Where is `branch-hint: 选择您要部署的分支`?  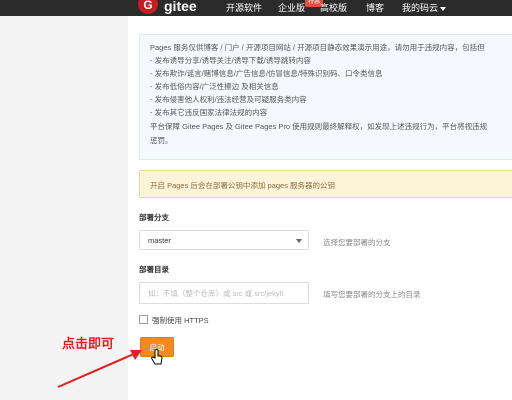 branch-hint: 选择您要部署的分支 is located at coordinates (357, 242).